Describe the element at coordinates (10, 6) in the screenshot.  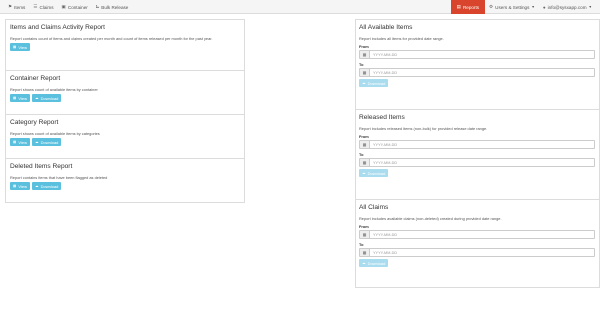
I see `tag-icon: ⚑` at that location.